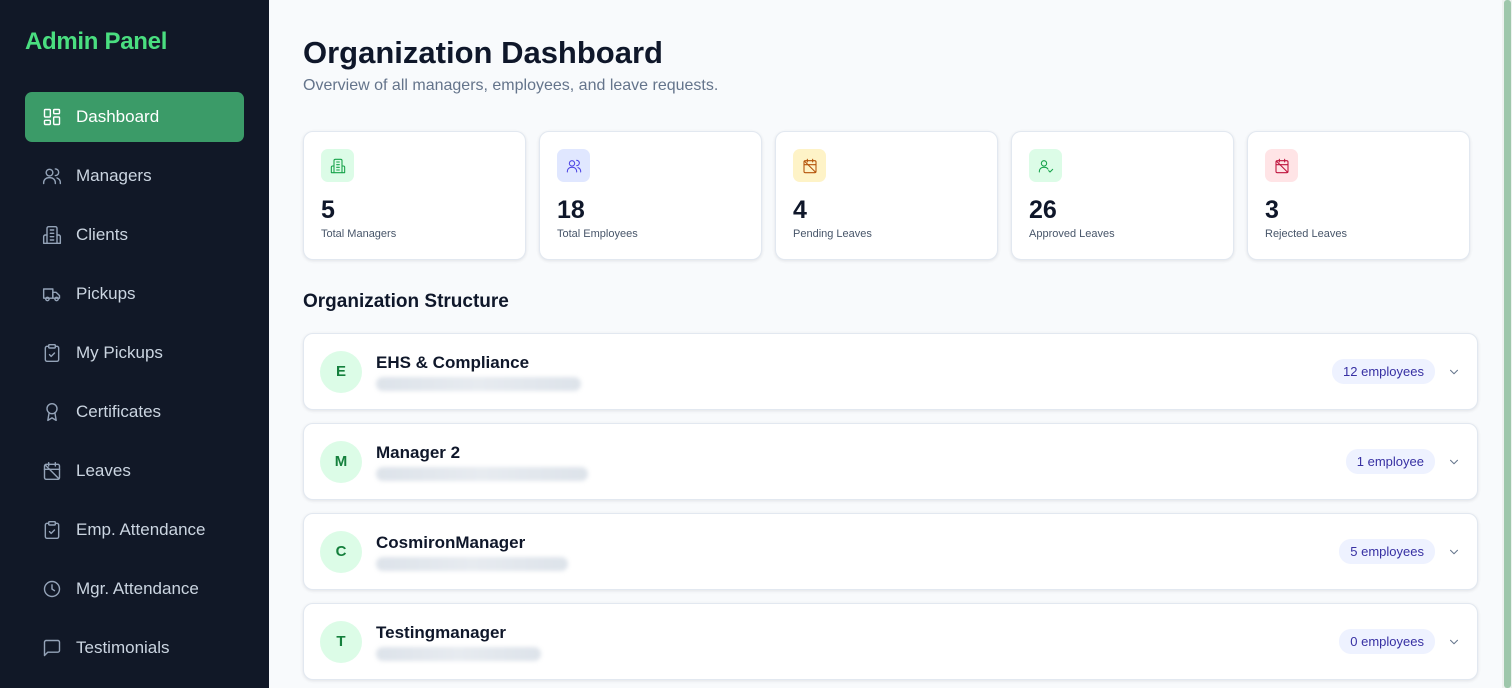 This screenshot has height=688, width=1512. What do you see at coordinates (137, 588) in the screenshot?
I see `sidebar-item-label: Mgr. Attendance` at bounding box center [137, 588].